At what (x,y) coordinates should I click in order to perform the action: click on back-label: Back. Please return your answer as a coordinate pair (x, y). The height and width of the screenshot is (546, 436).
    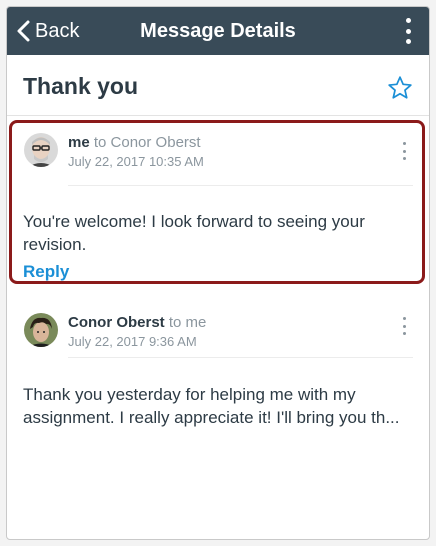
    Looking at the image, I should click on (57, 30).